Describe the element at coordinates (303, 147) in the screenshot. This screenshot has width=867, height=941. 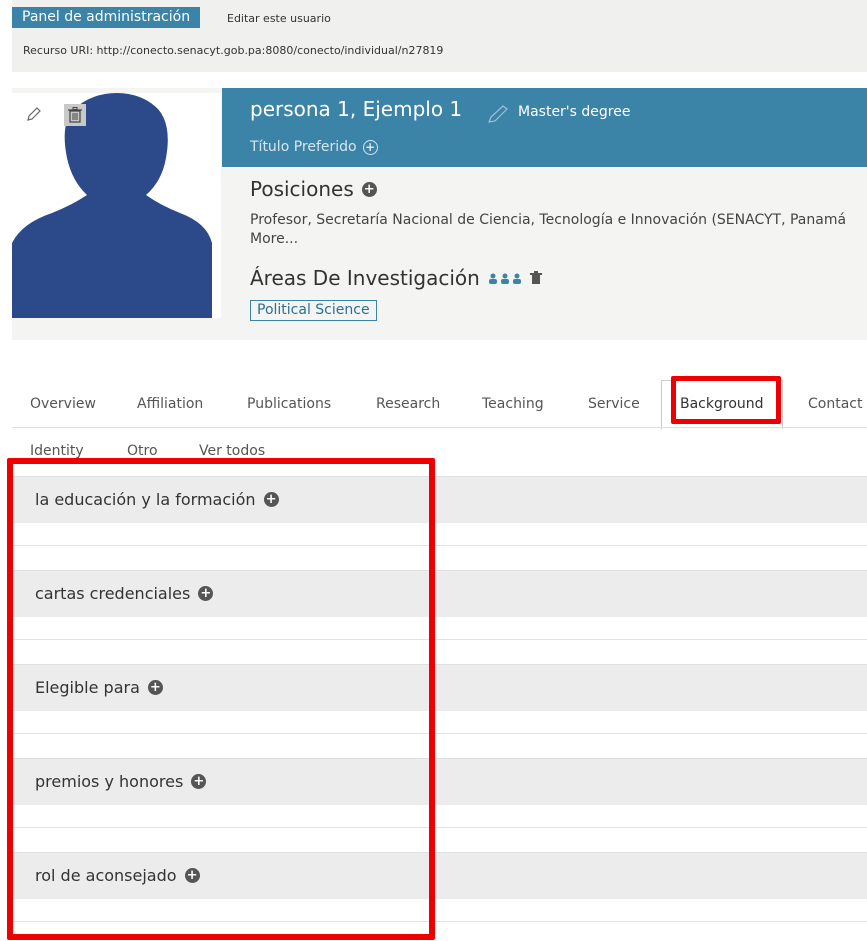
I see `preferred-title-label: Título Preferido` at that location.